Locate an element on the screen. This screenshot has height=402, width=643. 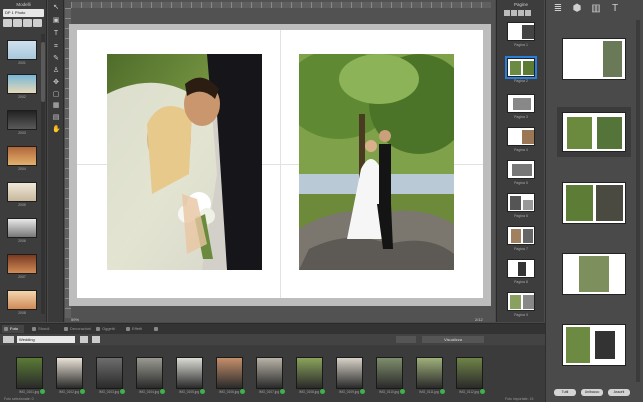
bride-groom-kiss-image is located at coordinates (184, 162).